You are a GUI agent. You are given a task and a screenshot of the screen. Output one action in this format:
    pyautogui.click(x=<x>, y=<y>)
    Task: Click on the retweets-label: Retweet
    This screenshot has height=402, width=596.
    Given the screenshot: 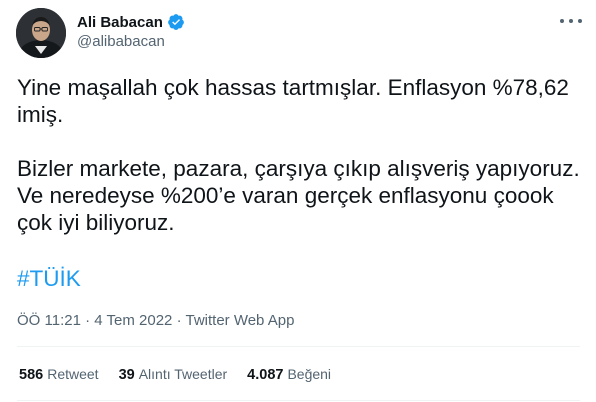 What is the action you would take?
    pyautogui.click(x=73, y=374)
    